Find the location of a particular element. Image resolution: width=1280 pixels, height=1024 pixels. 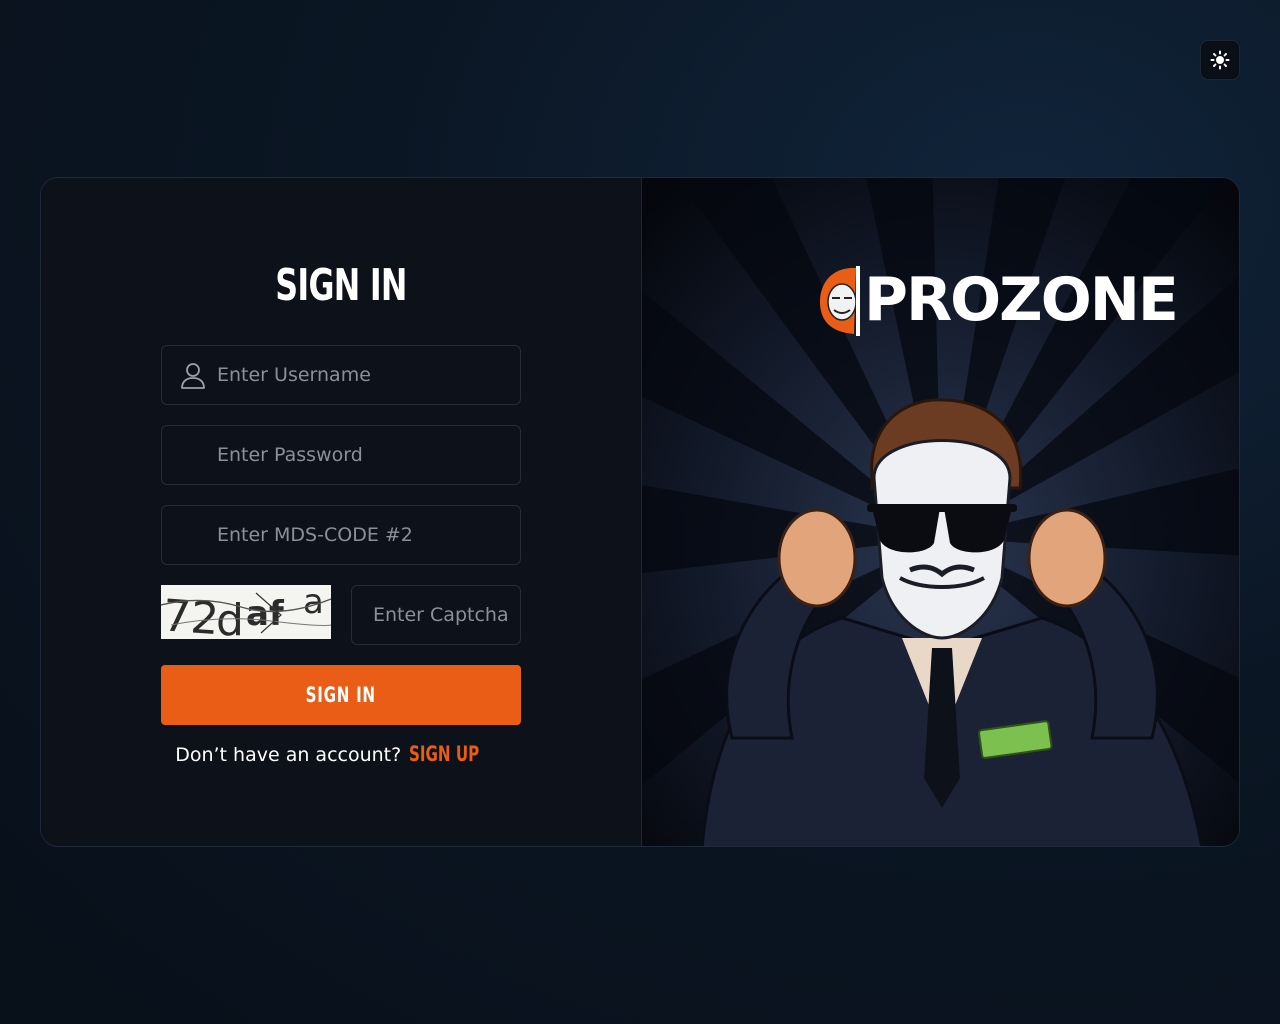

brand-name: PROZONE is located at coordinates (1021, 300).